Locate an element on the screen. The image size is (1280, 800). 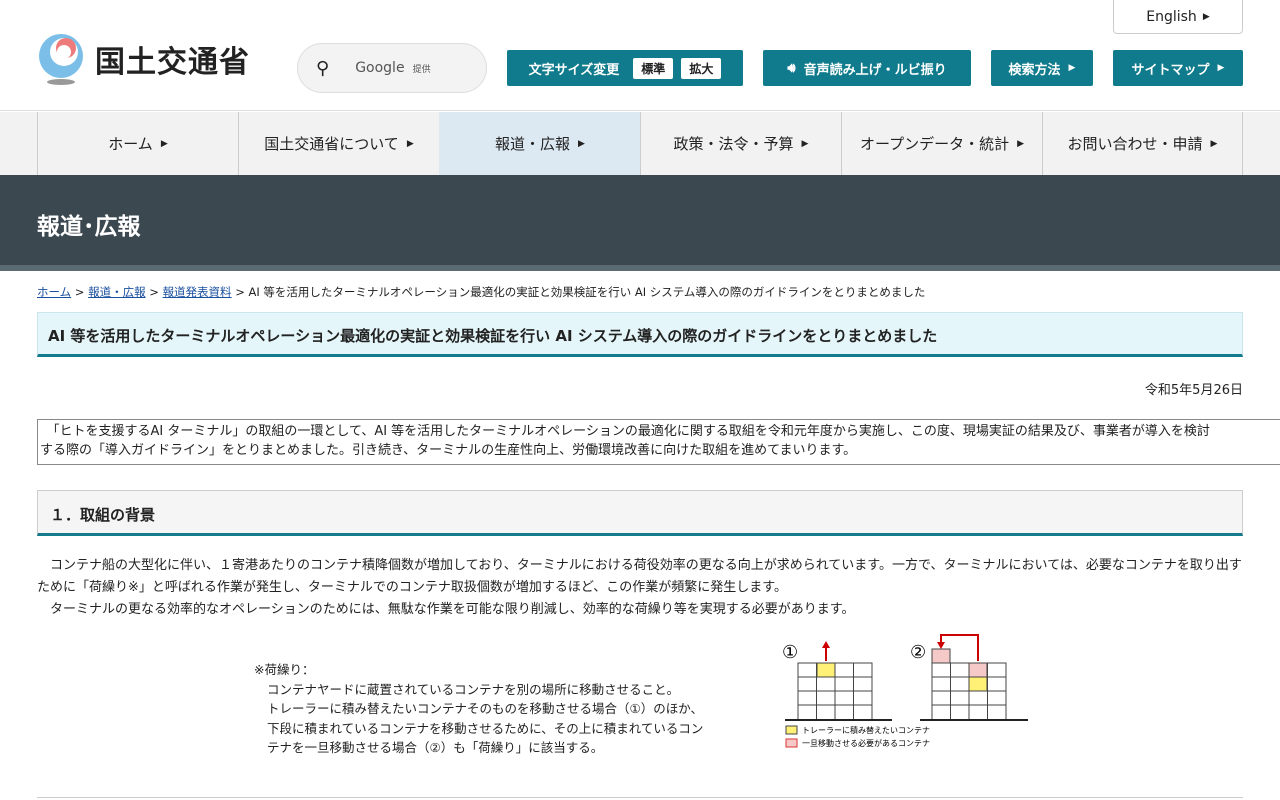
english-link: English ▶ is located at coordinates (1178, 17).